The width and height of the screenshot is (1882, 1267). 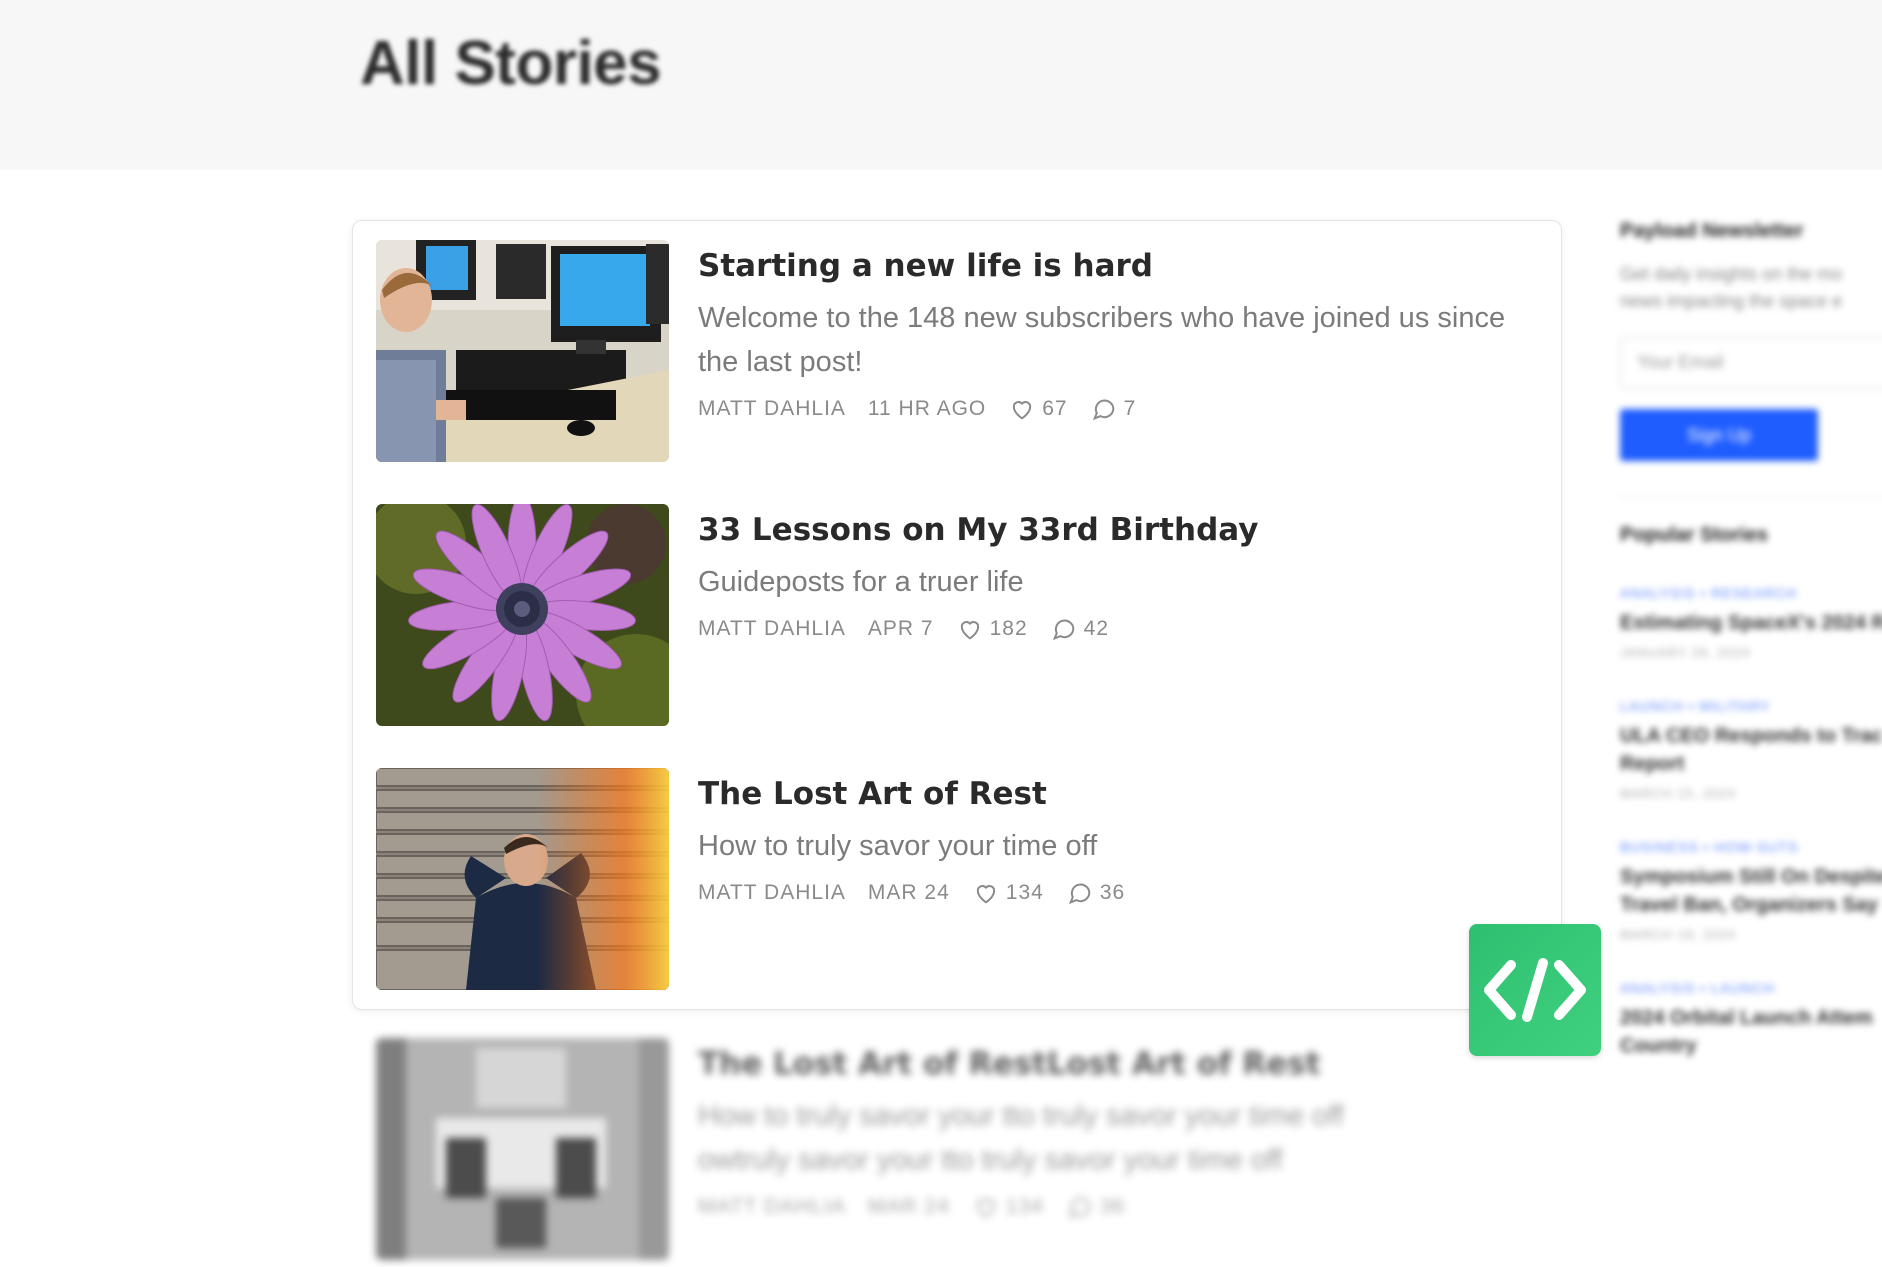 I want to click on newsletter-text-1: Get daily insights on the mo, so click(x=1731, y=274).